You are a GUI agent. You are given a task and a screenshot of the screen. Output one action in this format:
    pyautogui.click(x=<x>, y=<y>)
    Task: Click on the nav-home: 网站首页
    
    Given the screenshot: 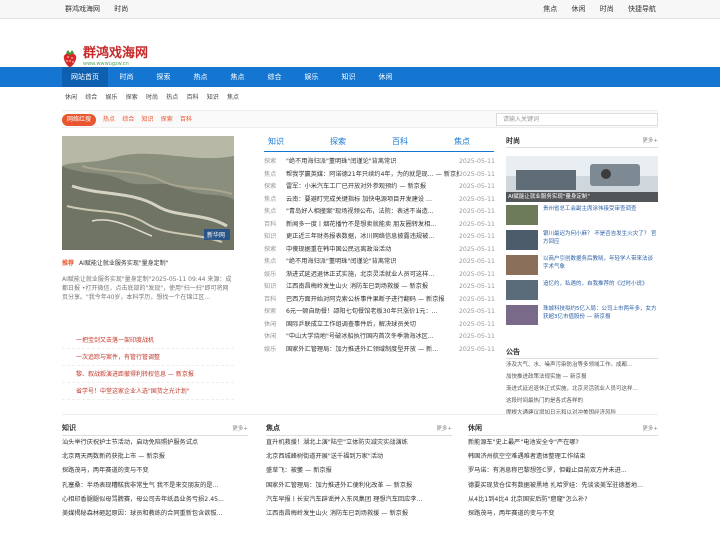 What is the action you would take?
    pyautogui.click(x=85, y=77)
    